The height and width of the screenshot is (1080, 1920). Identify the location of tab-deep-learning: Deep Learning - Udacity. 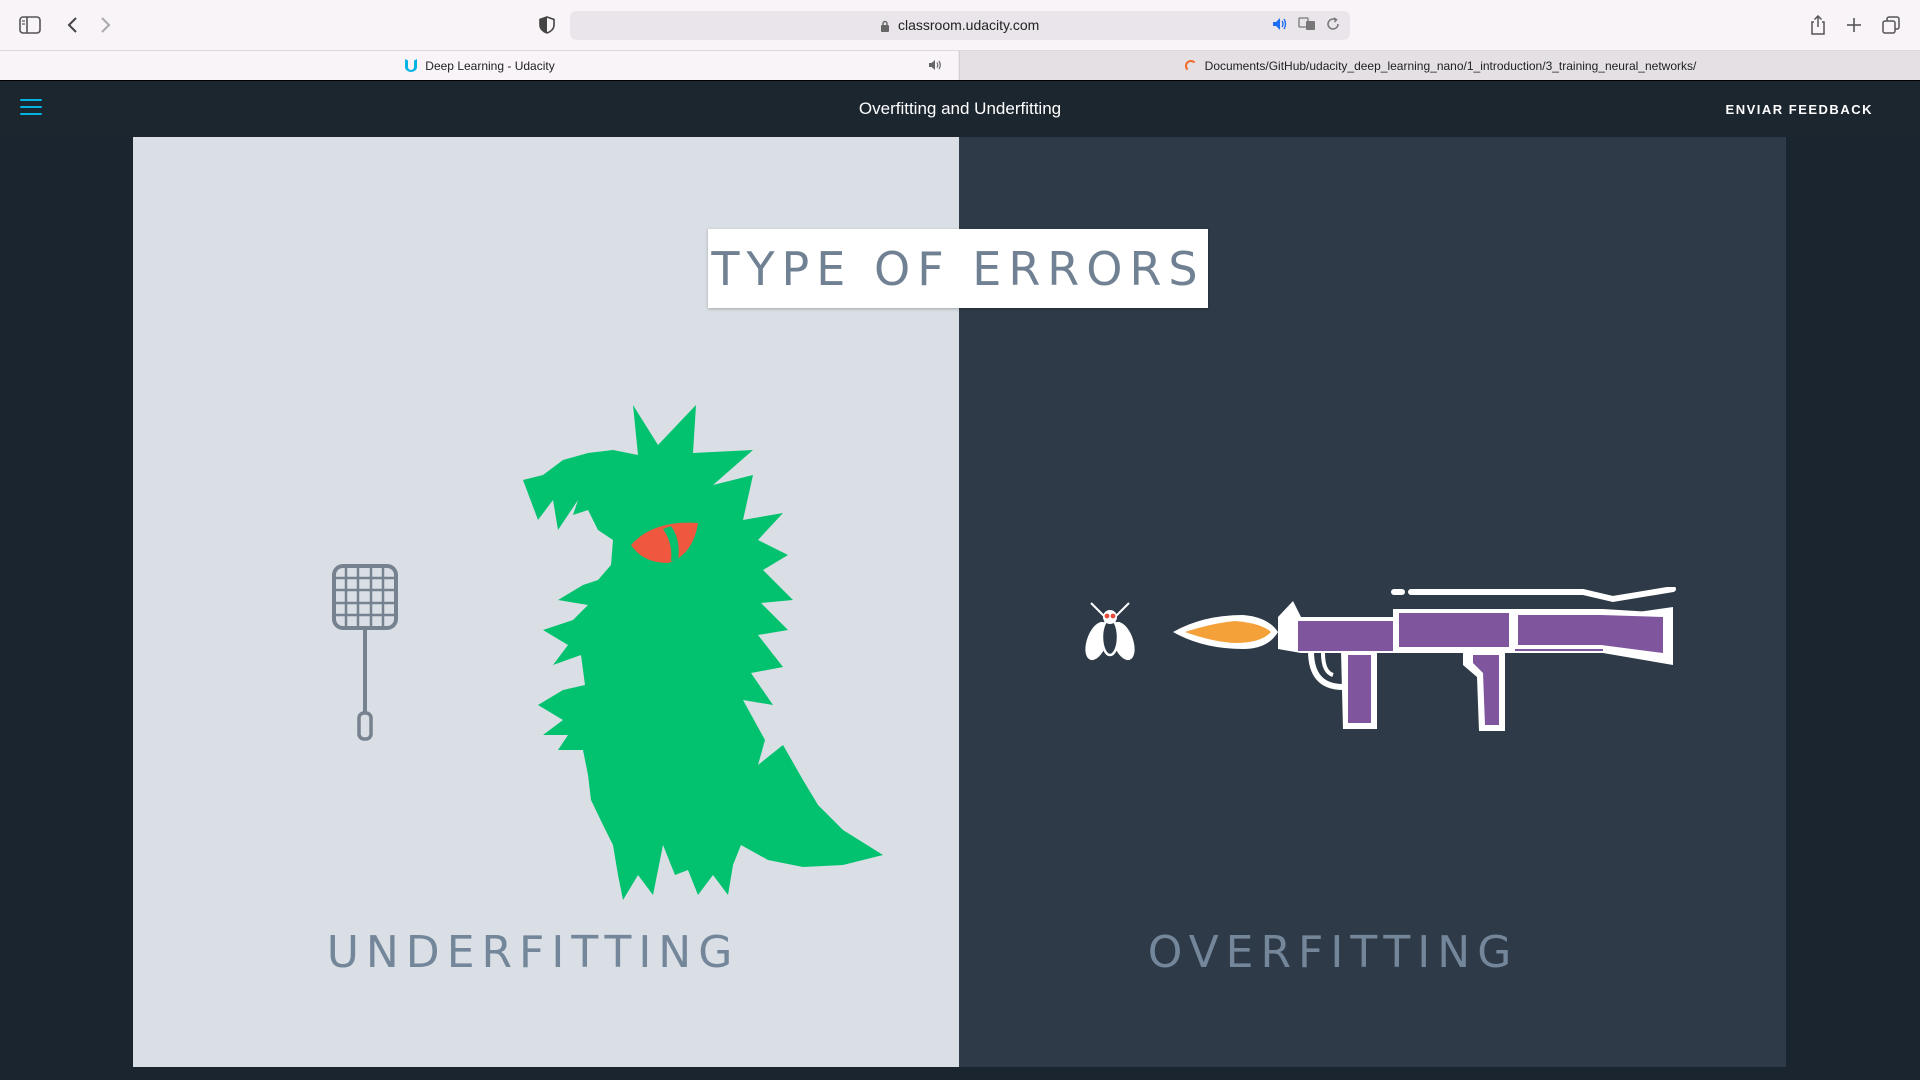
(479, 66).